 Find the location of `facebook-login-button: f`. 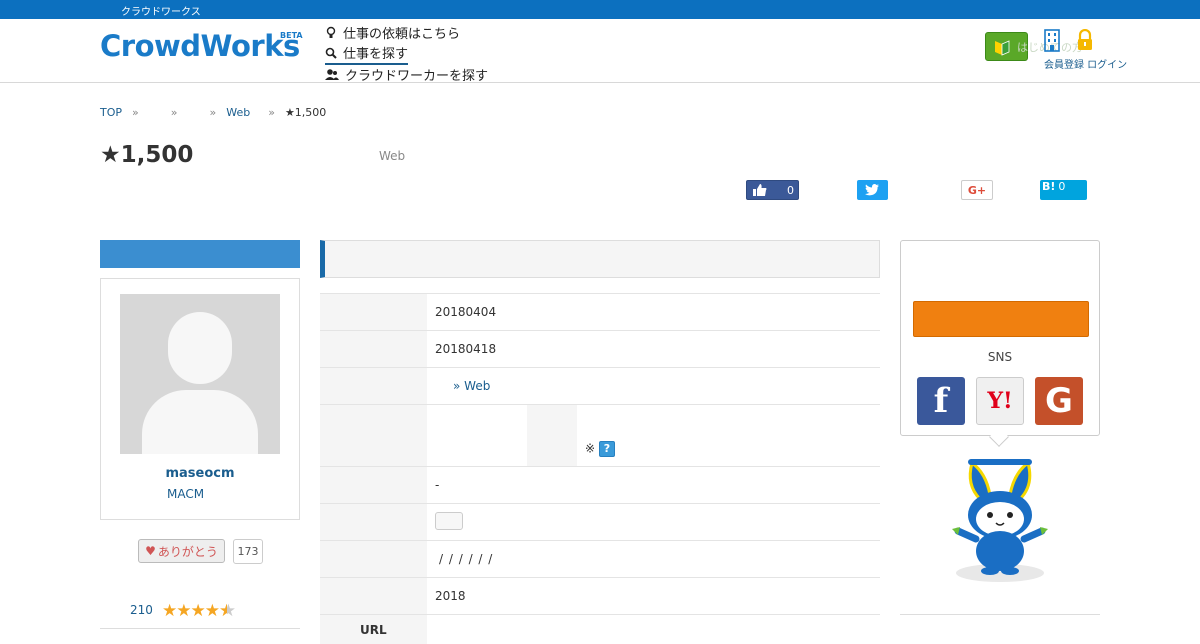

facebook-login-button: f is located at coordinates (941, 401).